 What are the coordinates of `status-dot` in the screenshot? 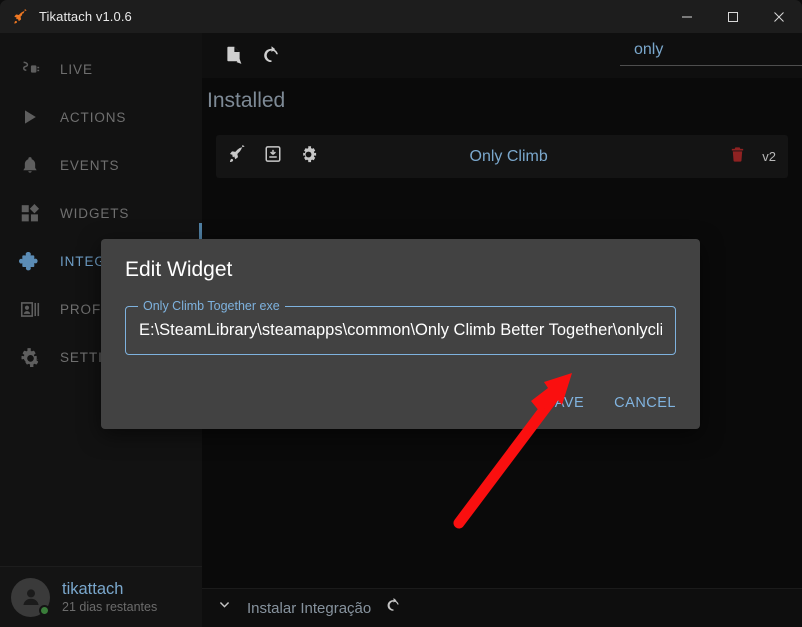 It's located at (44, 610).